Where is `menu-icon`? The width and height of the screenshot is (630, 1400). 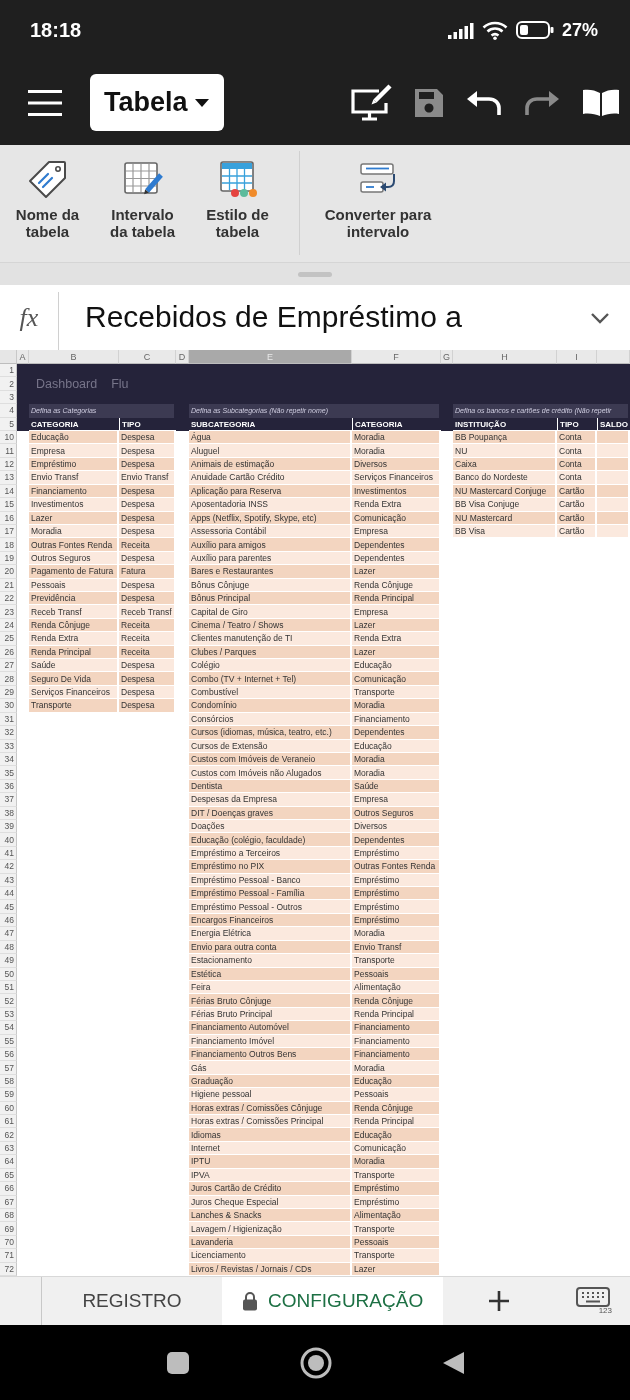 menu-icon is located at coordinates (45, 102).